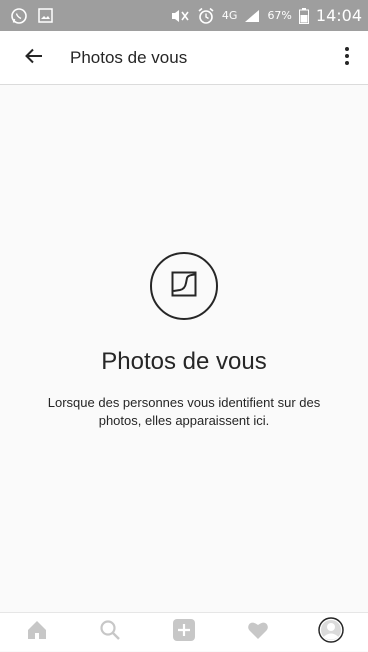  I want to click on heart-icon, so click(258, 632).